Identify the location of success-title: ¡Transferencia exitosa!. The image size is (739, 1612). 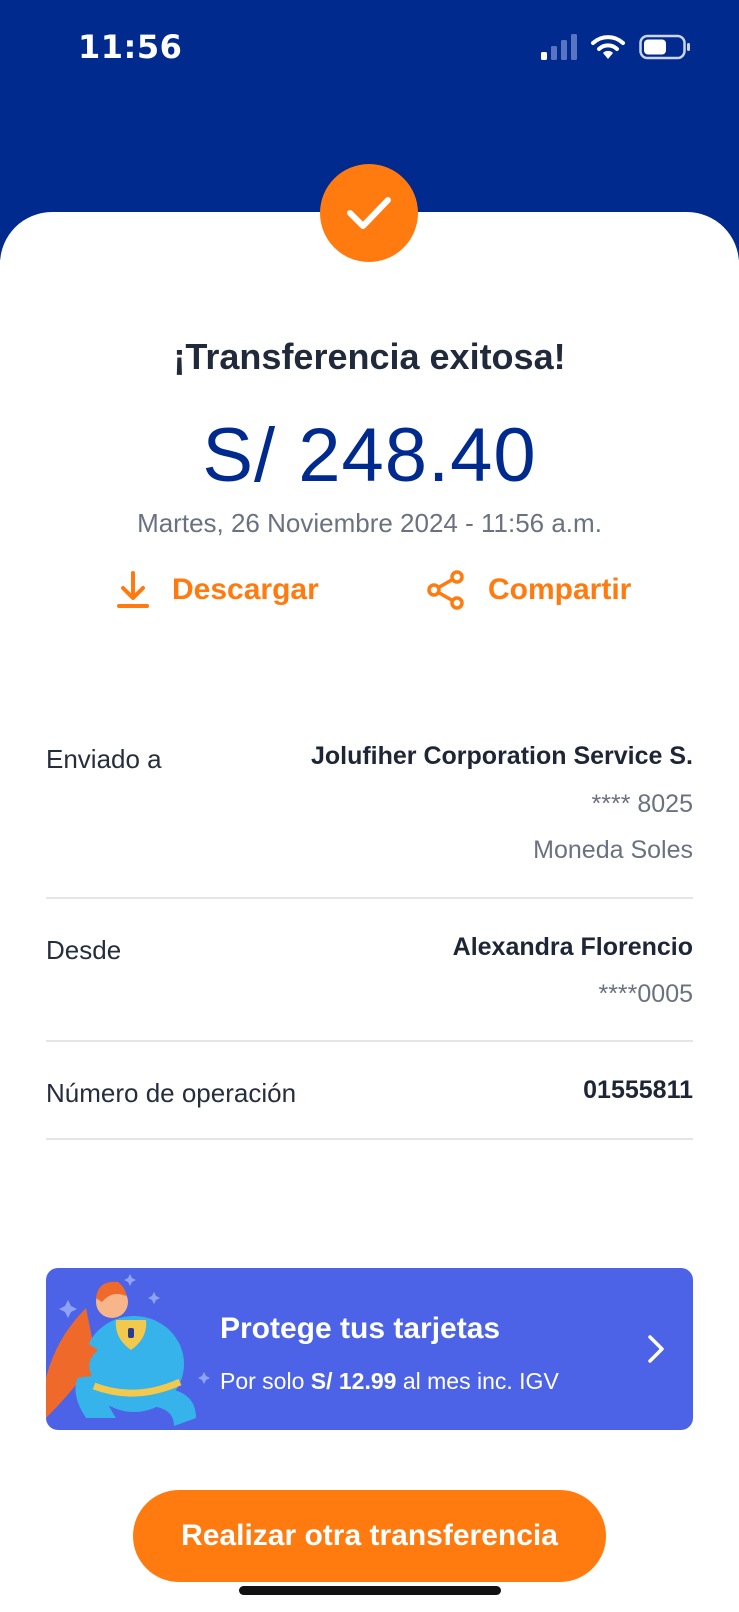
(369, 356).